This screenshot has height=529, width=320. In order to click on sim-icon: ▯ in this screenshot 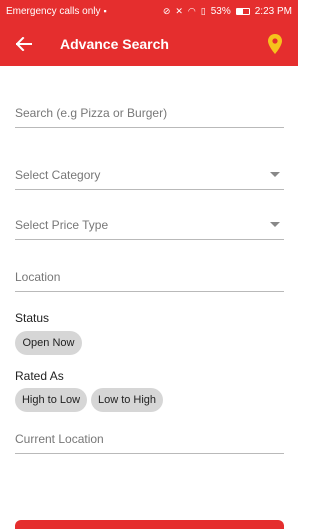, I will do `click(203, 10)`.